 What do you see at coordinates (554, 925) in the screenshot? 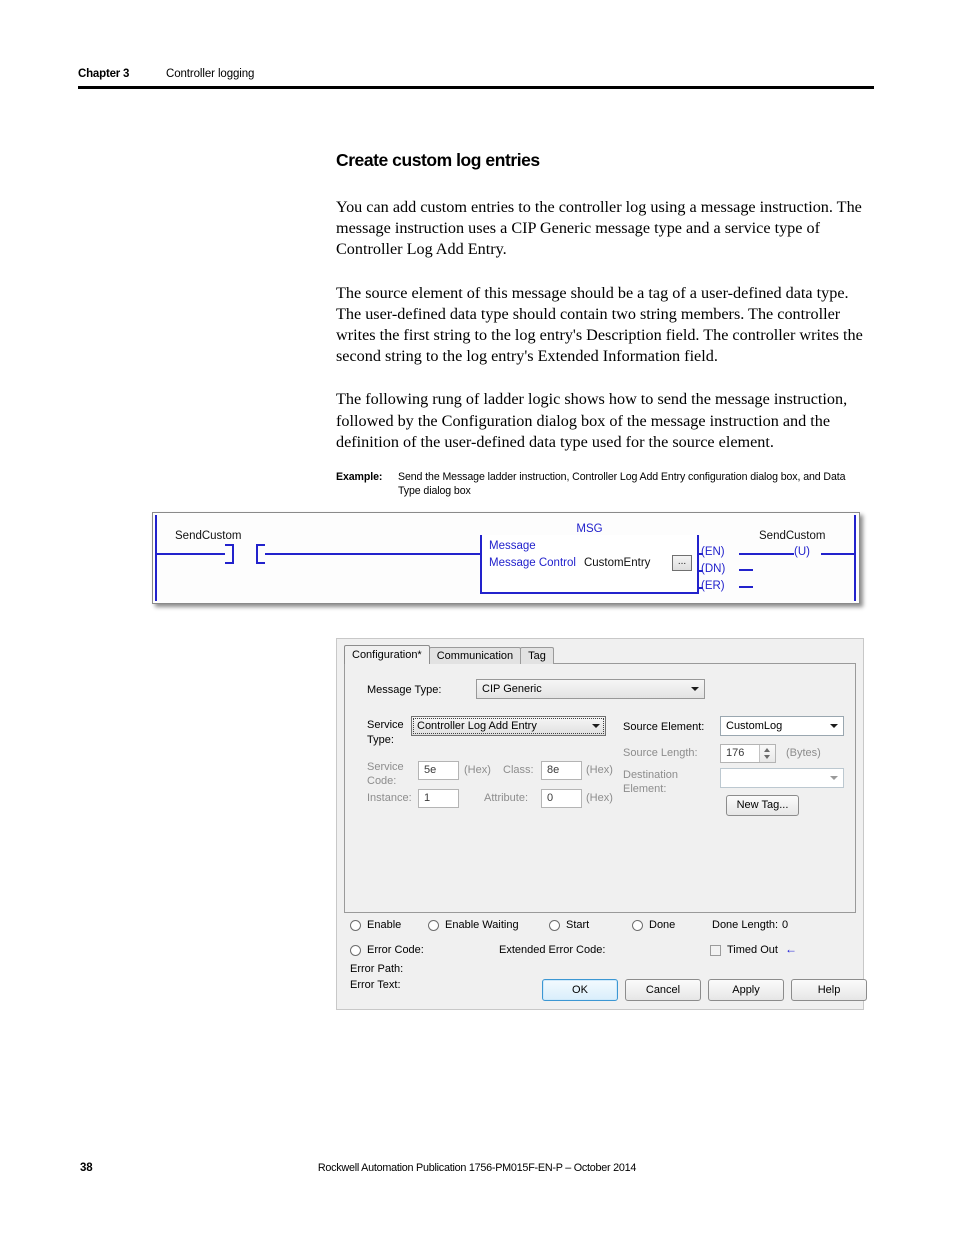
I see `start-radio` at bounding box center [554, 925].